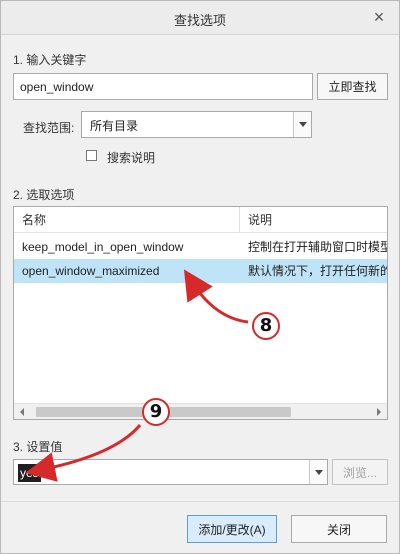  What do you see at coordinates (126, 220) in the screenshot?
I see `column-header-name: 名称` at bounding box center [126, 220].